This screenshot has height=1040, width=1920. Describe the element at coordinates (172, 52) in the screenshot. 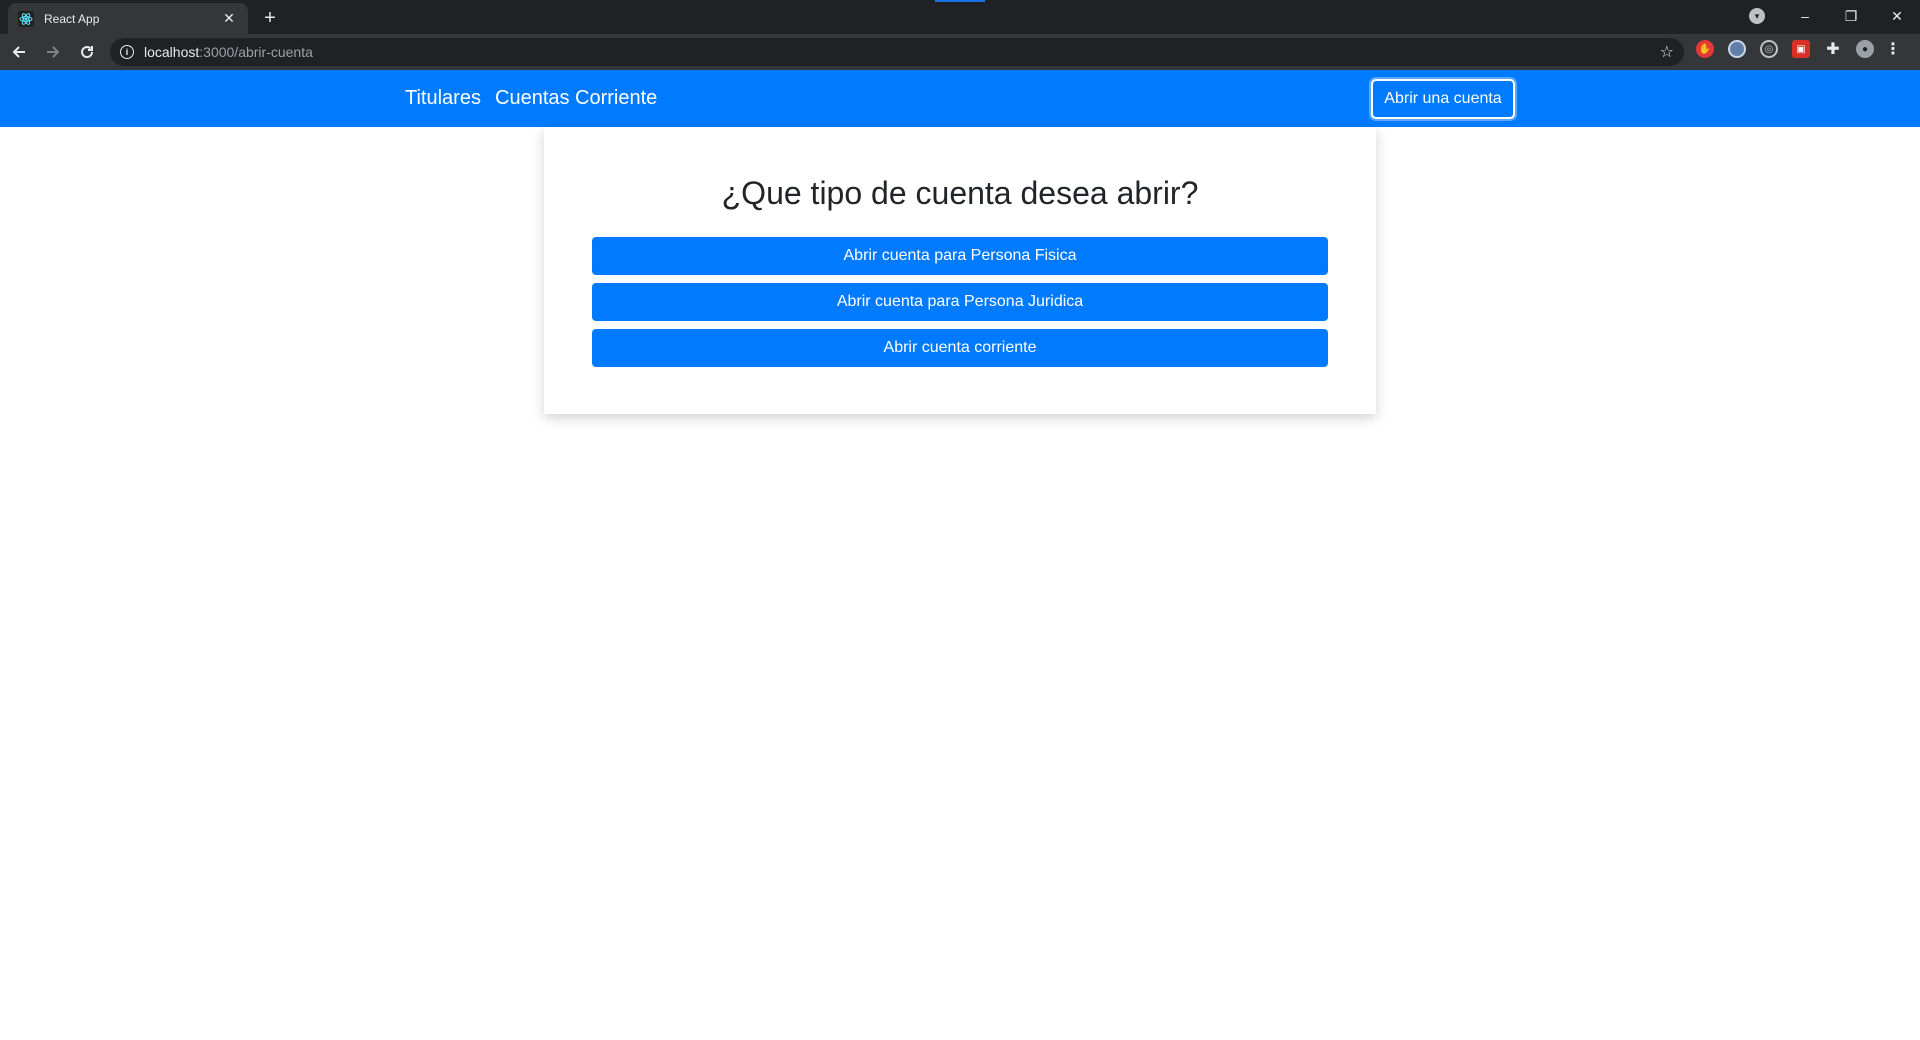

I see `url-host: localhost` at that location.